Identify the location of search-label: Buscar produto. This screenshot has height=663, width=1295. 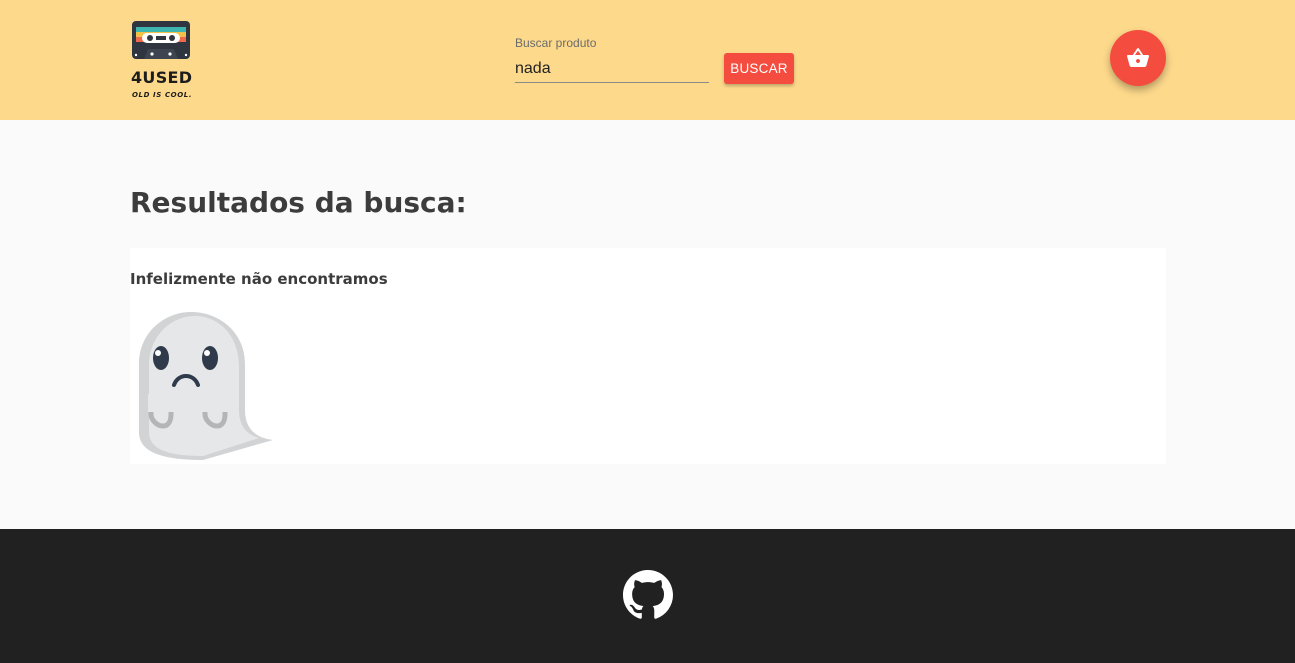
(556, 43).